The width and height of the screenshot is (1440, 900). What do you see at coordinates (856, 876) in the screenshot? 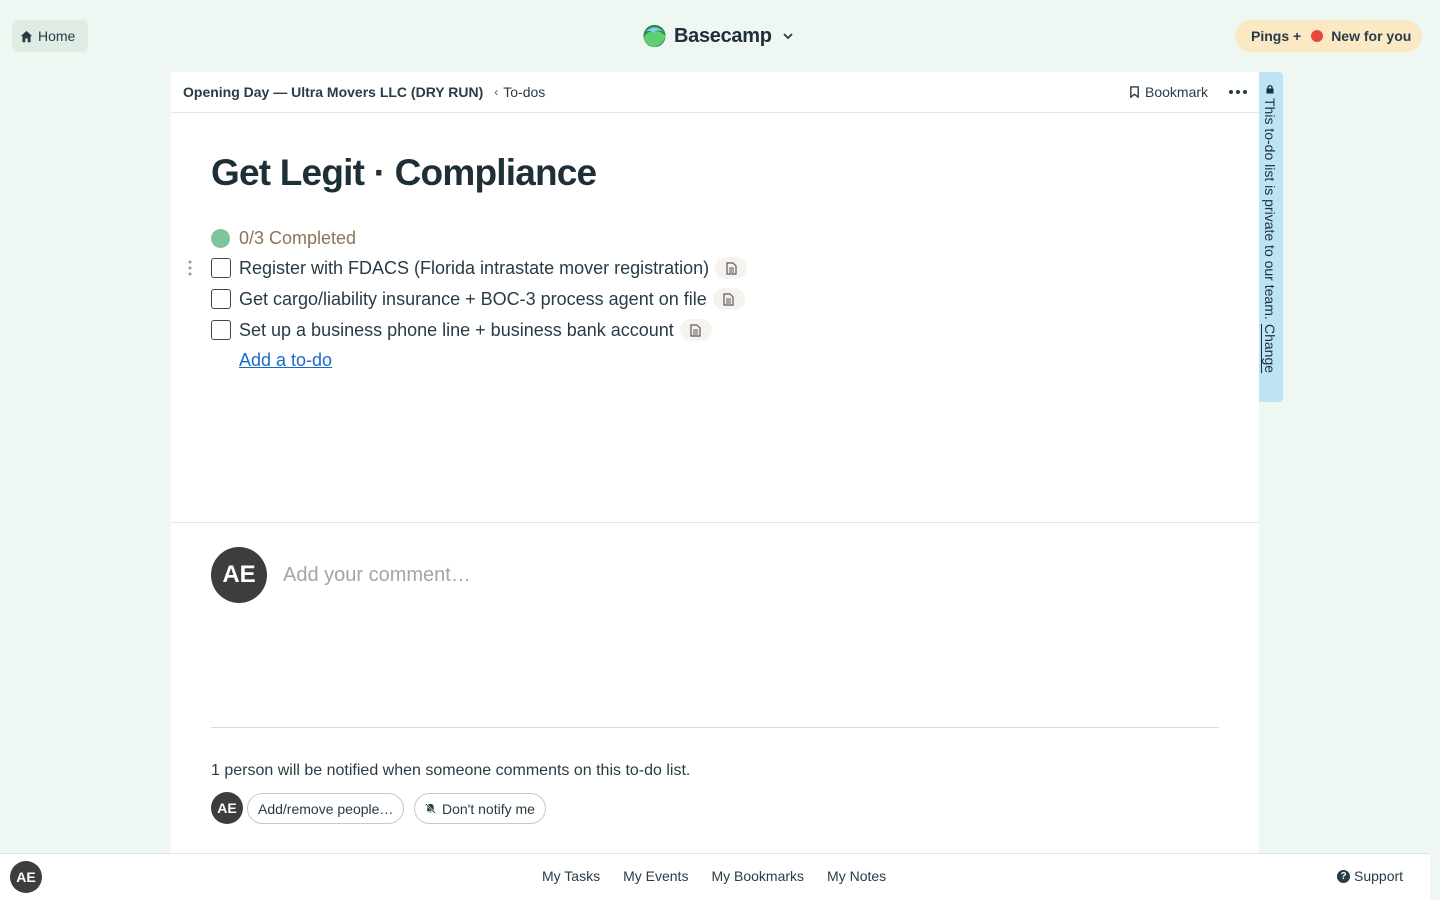
I see `my-notes-link: My Notes` at bounding box center [856, 876].